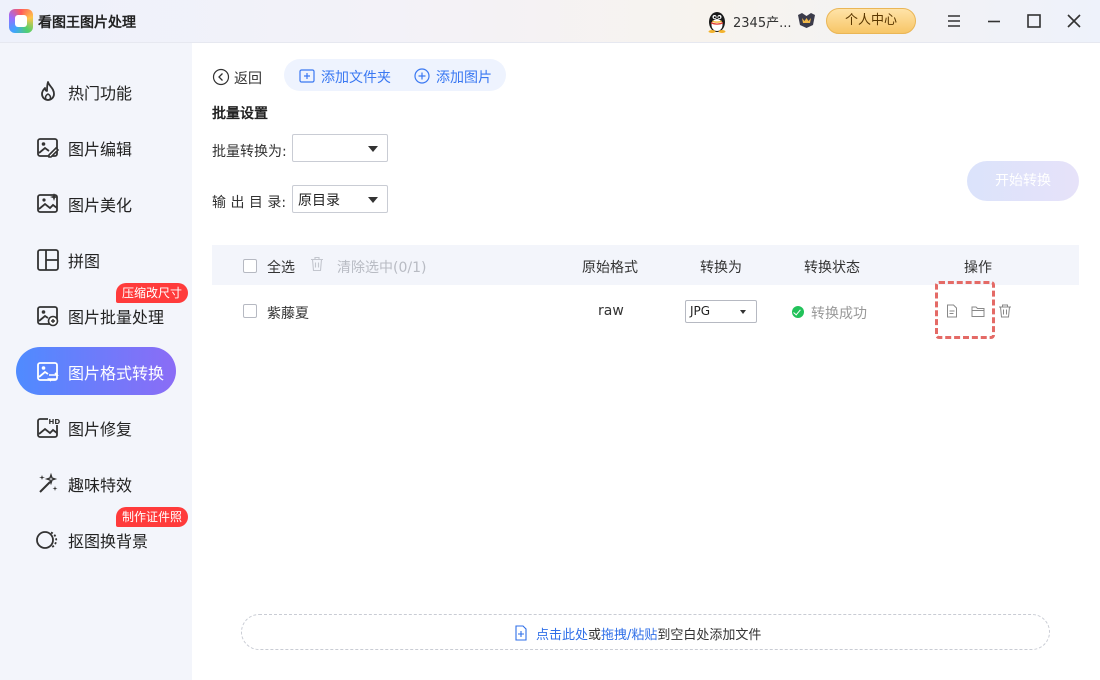 This screenshot has height=680, width=1100. I want to click on sidebar-item-collage: 拼图, so click(96, 259).